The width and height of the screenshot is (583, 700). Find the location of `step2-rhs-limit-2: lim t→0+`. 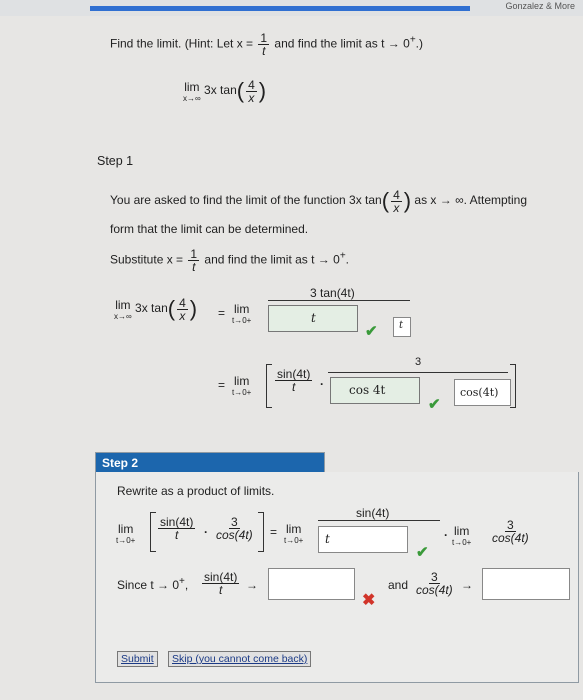

step2-rhs-limit-2: lim t→0+ is located at coordinates (462, 535).